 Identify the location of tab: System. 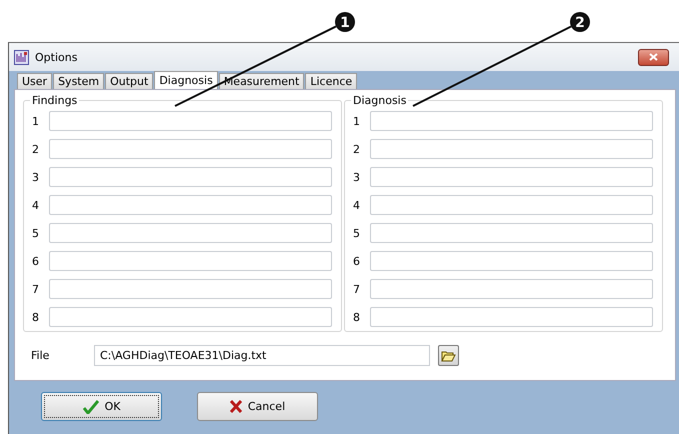
(78, 81).